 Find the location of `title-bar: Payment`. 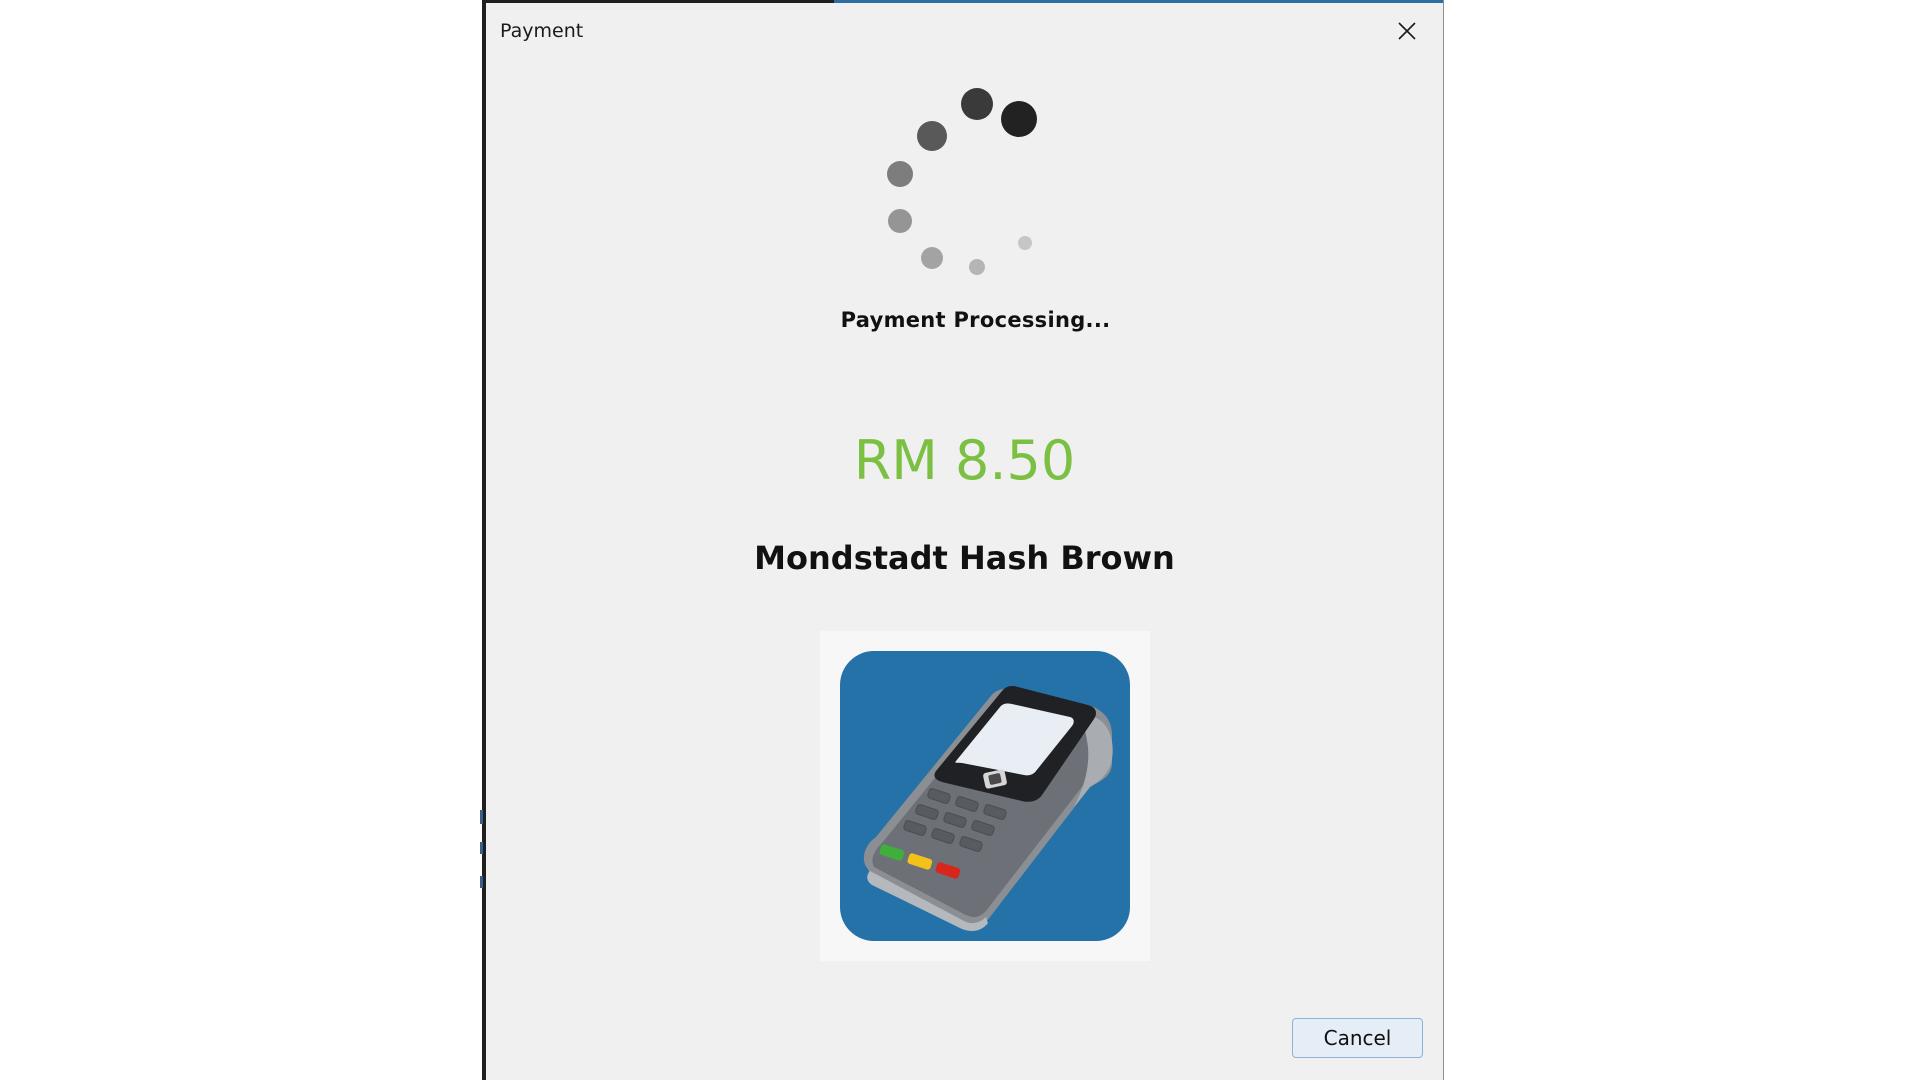

title-bar: Payment is located at coordinates (964, 31).